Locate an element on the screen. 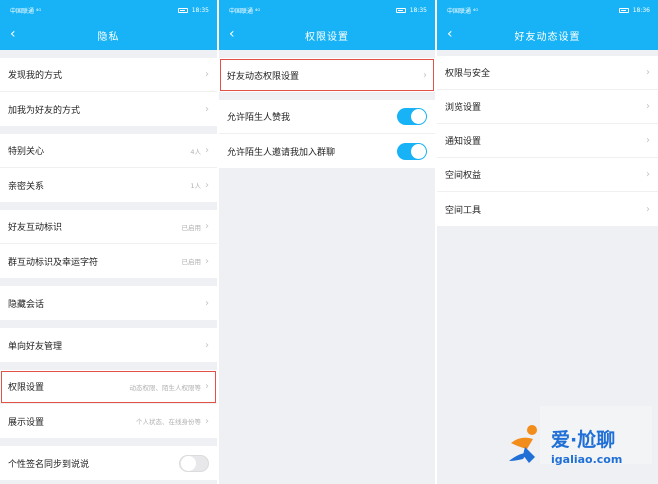  row-label: 浏览设置 is located at coordinates (463, 108).